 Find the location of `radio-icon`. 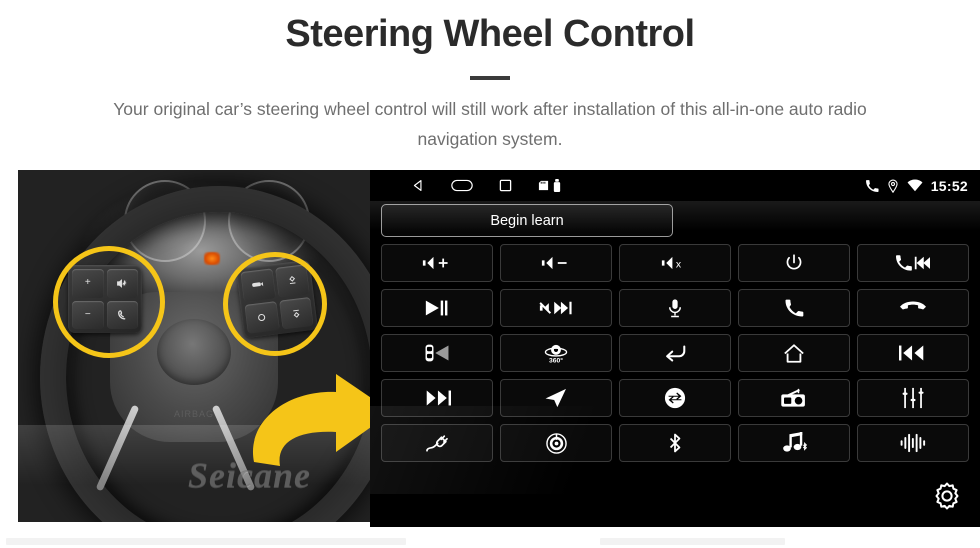

radio-icon is located at coordinates (794, 398).